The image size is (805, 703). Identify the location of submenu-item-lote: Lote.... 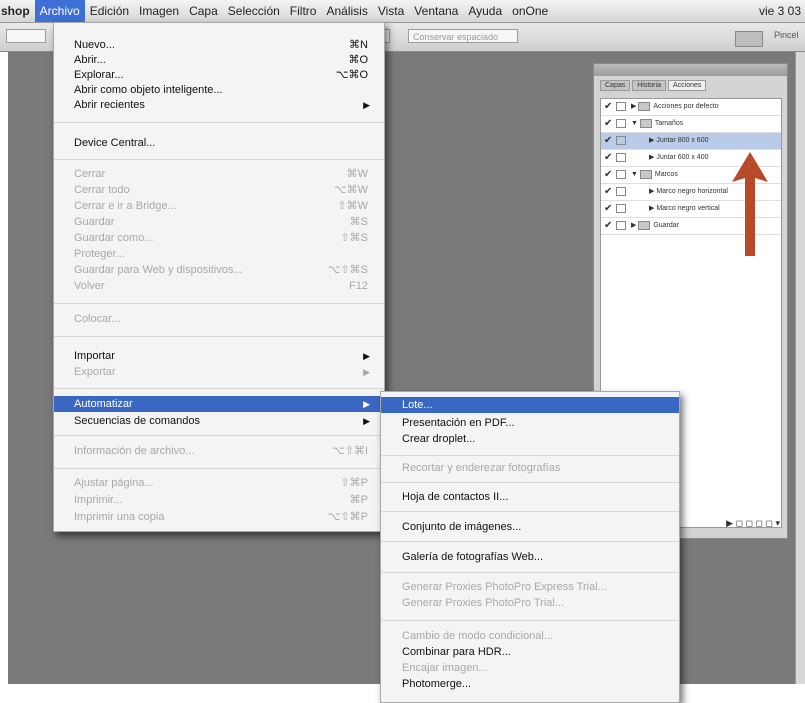
(530, 405).